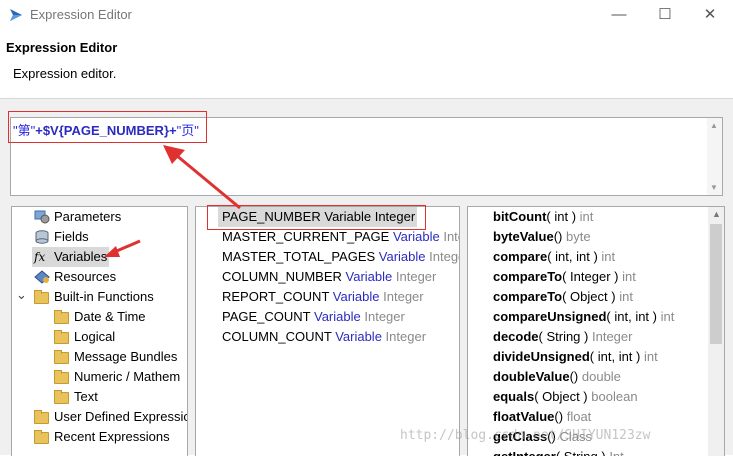 This screenshot has width=733, height=456. I want to click on expression-scrollbar: ▲ ▼, so click(714, 156).